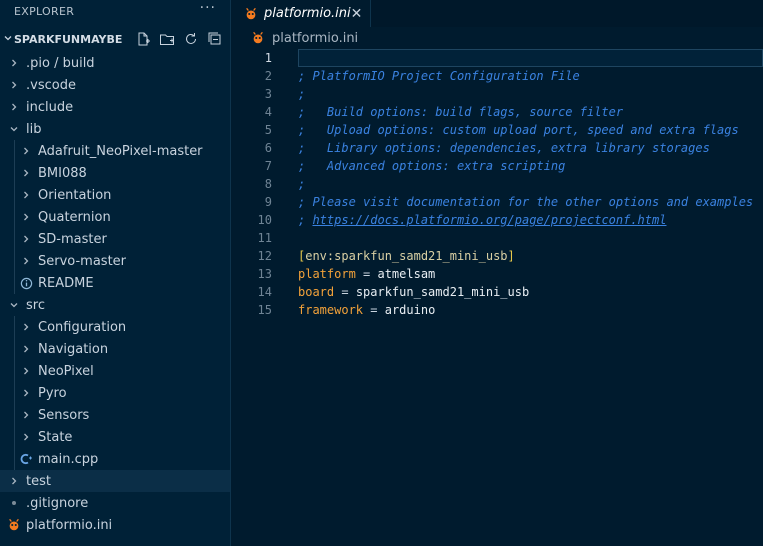 The width and height of the screenshot is (763, 546). I want to click on new-folder-icon, so click(167, 39).